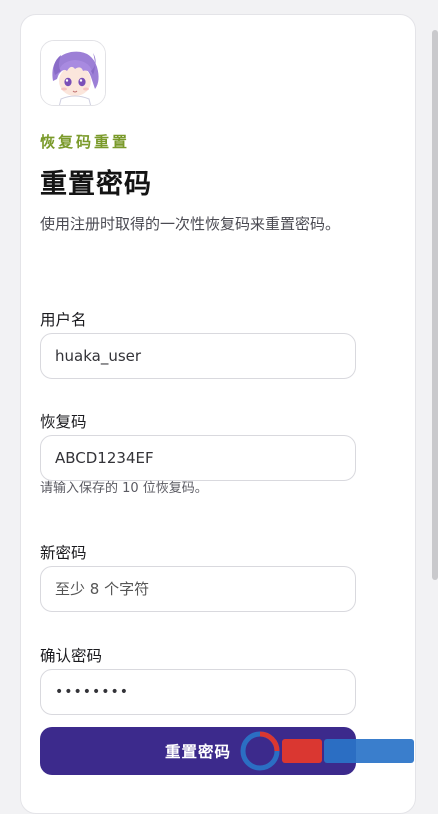 This screenshot has width=438, height=814. Describe the element at coordinates (71, 656) in the screenshot. I see `confirm-password-label: 确认密码` at that location.